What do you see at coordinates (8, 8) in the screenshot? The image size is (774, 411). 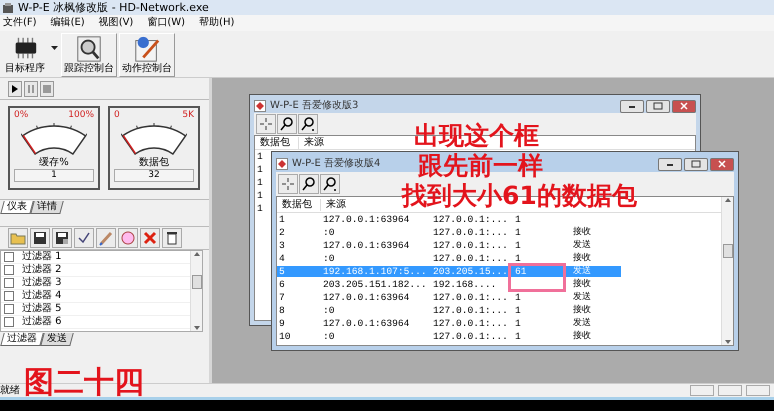 I see `app-icon` at bounding box center [8, 8].